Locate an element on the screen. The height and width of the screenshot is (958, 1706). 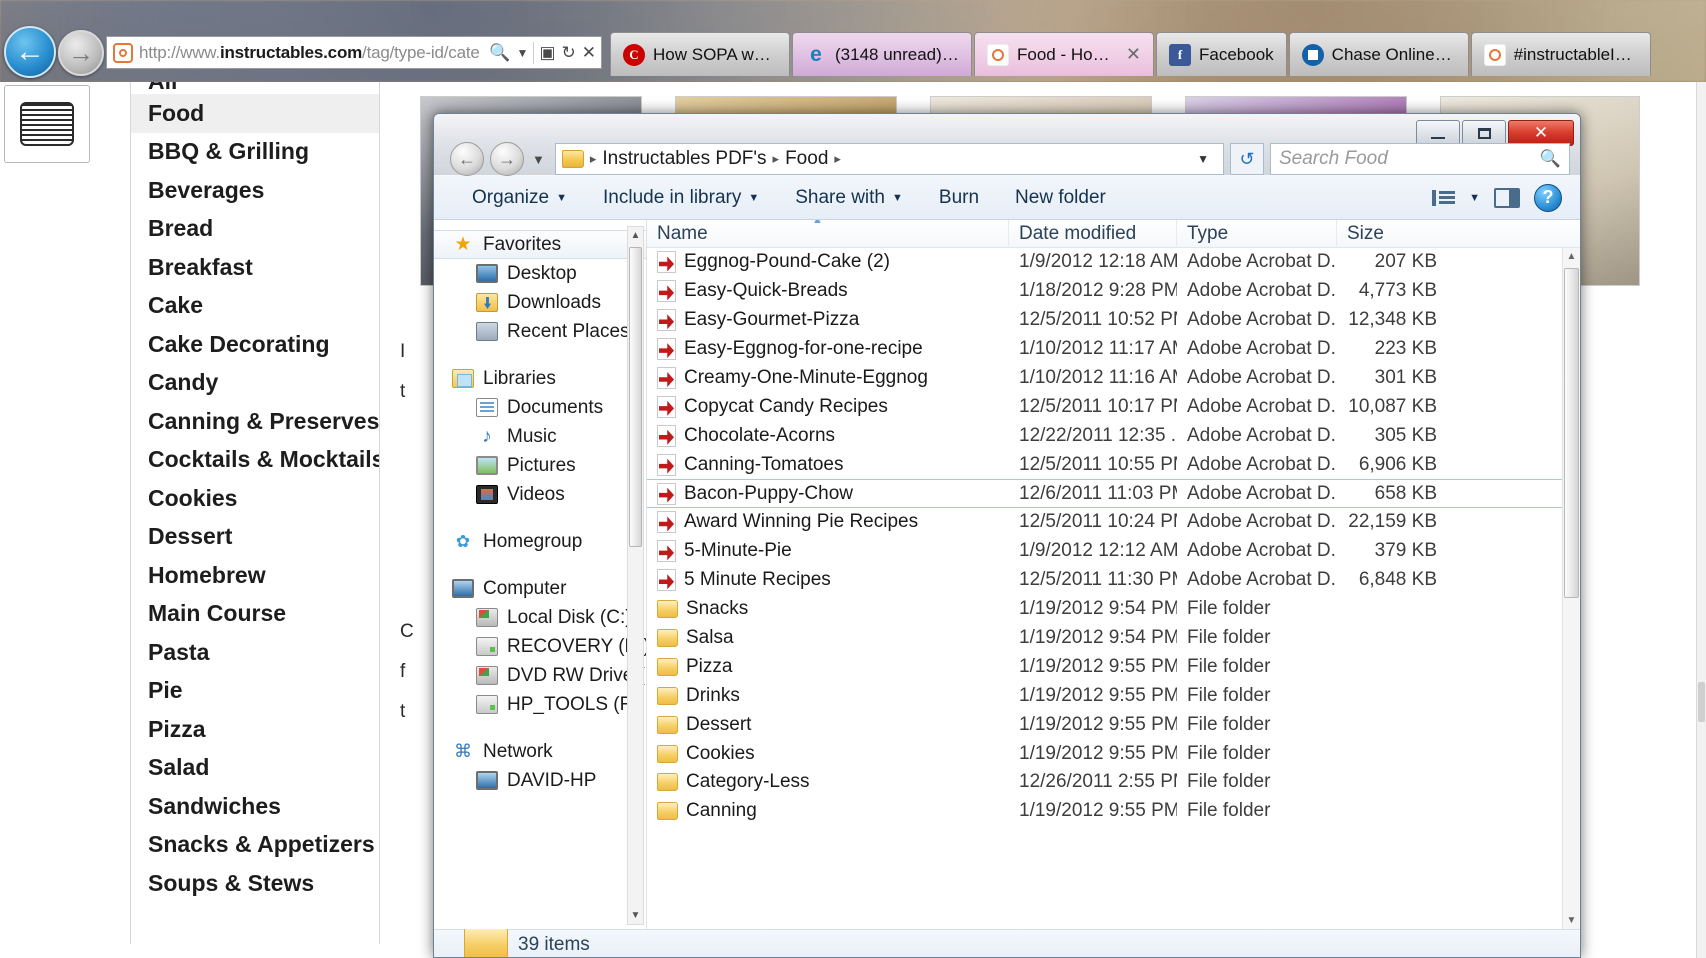
file-name-cell: 5-Minute-Pie is located at coordinates (828, 551).